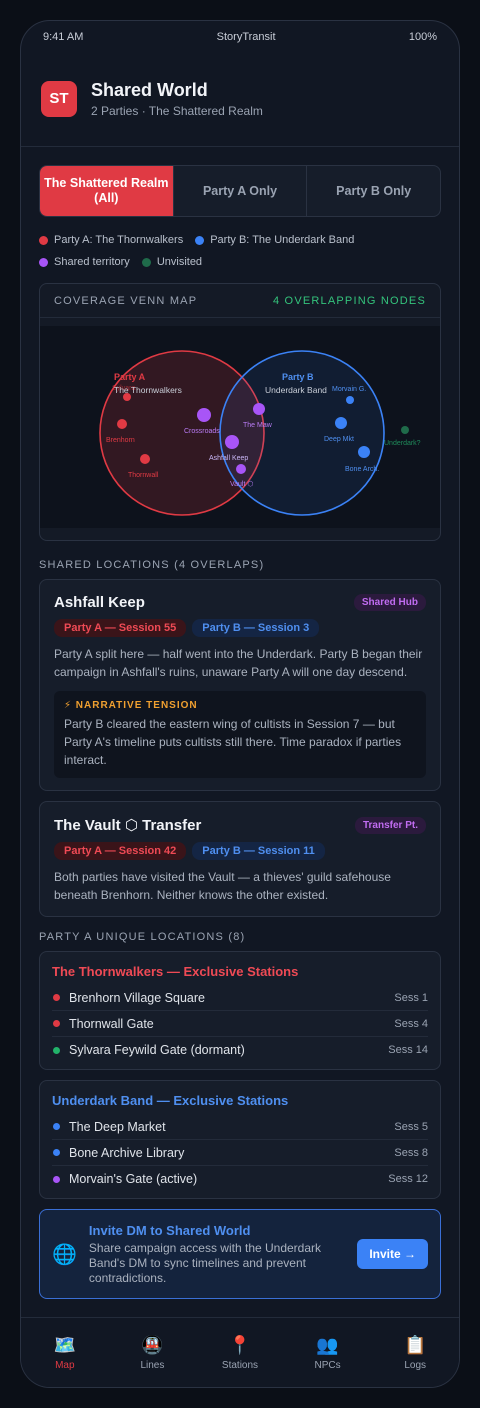 Image resolution: width=480 pixels, height=1408 pixels. What do you see at coordinates (152, 1344) in the screenshot?
I see `metro-icon: 🚇` at bounding box center [152, 1344].